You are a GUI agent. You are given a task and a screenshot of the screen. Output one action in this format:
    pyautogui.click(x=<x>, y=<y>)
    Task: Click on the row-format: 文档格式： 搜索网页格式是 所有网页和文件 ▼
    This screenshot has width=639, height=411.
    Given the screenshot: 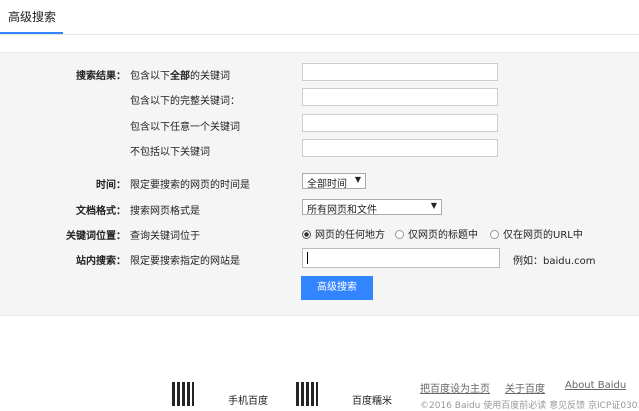 What is the action you would take?
    pyautogui.click(x=319, y=208)
    